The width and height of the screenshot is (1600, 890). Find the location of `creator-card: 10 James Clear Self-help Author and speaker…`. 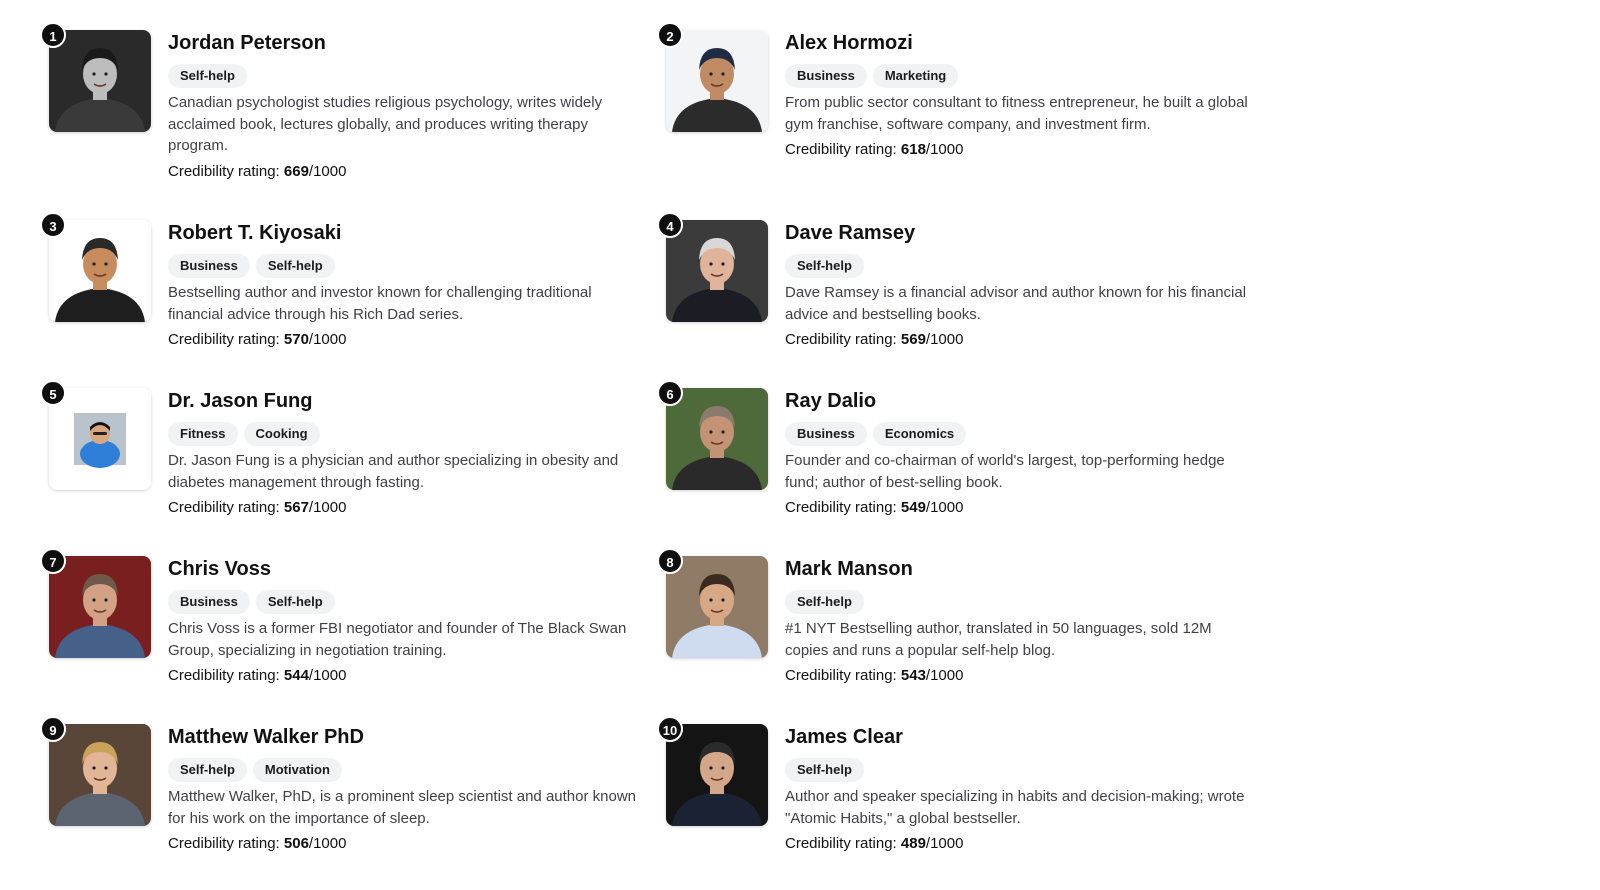

creator-card: 10 James Clear Self-help Author and speaker… is located at coordinates (930, 774).